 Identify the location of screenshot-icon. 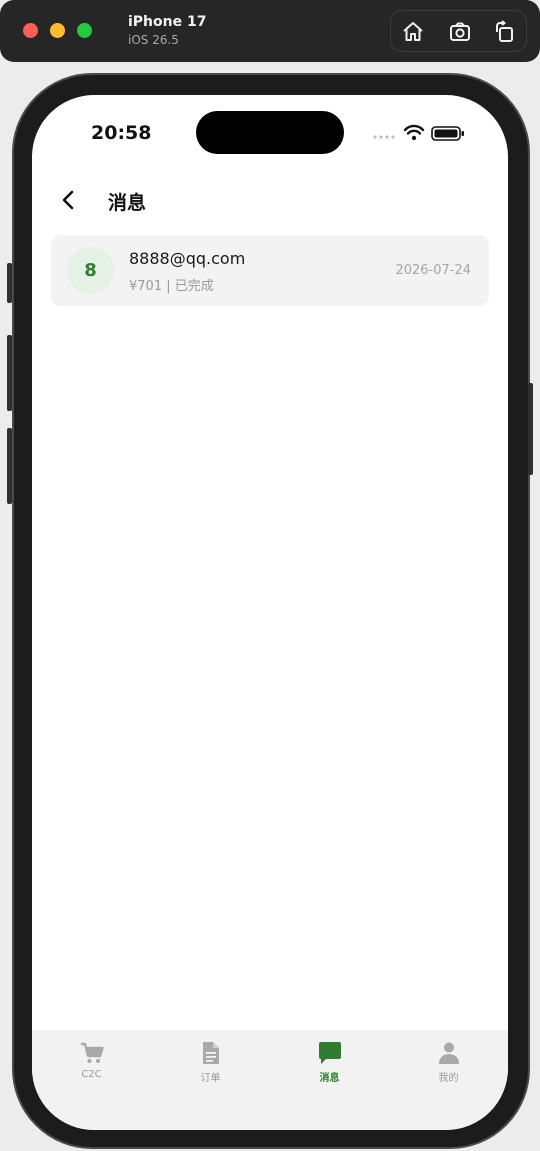
(460, 31).